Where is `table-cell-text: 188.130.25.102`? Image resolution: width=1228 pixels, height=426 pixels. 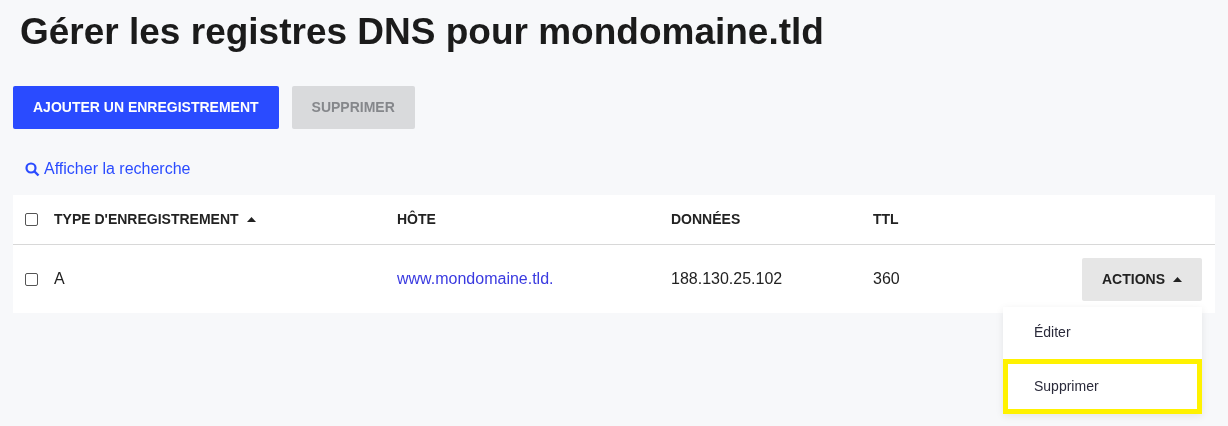
table-cell-text: 188.130.25.102 is located at coordinates (727, 279).